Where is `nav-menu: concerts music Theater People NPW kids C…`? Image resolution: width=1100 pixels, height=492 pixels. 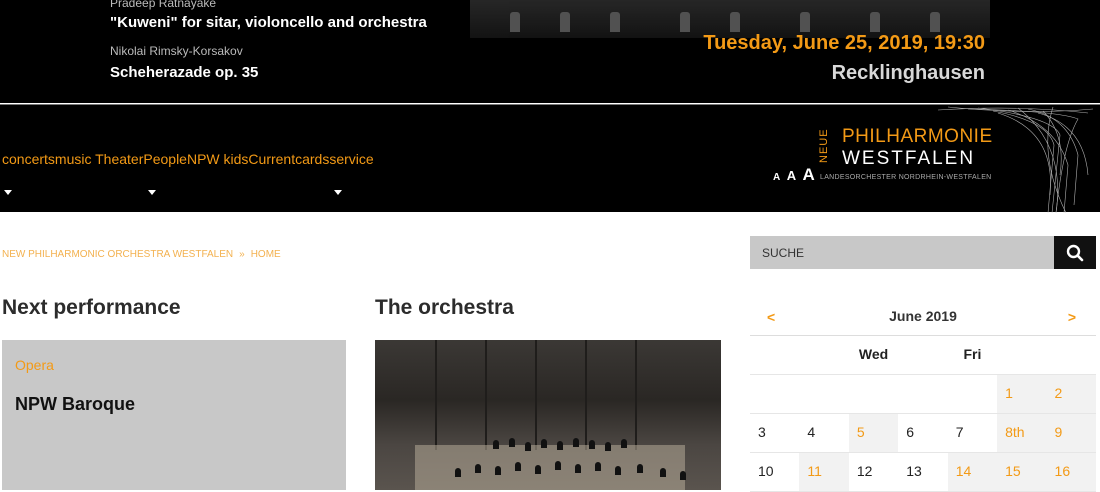 nav-menu: concerts music Theater People NPW kids C… is located at coordinates (188, 159).